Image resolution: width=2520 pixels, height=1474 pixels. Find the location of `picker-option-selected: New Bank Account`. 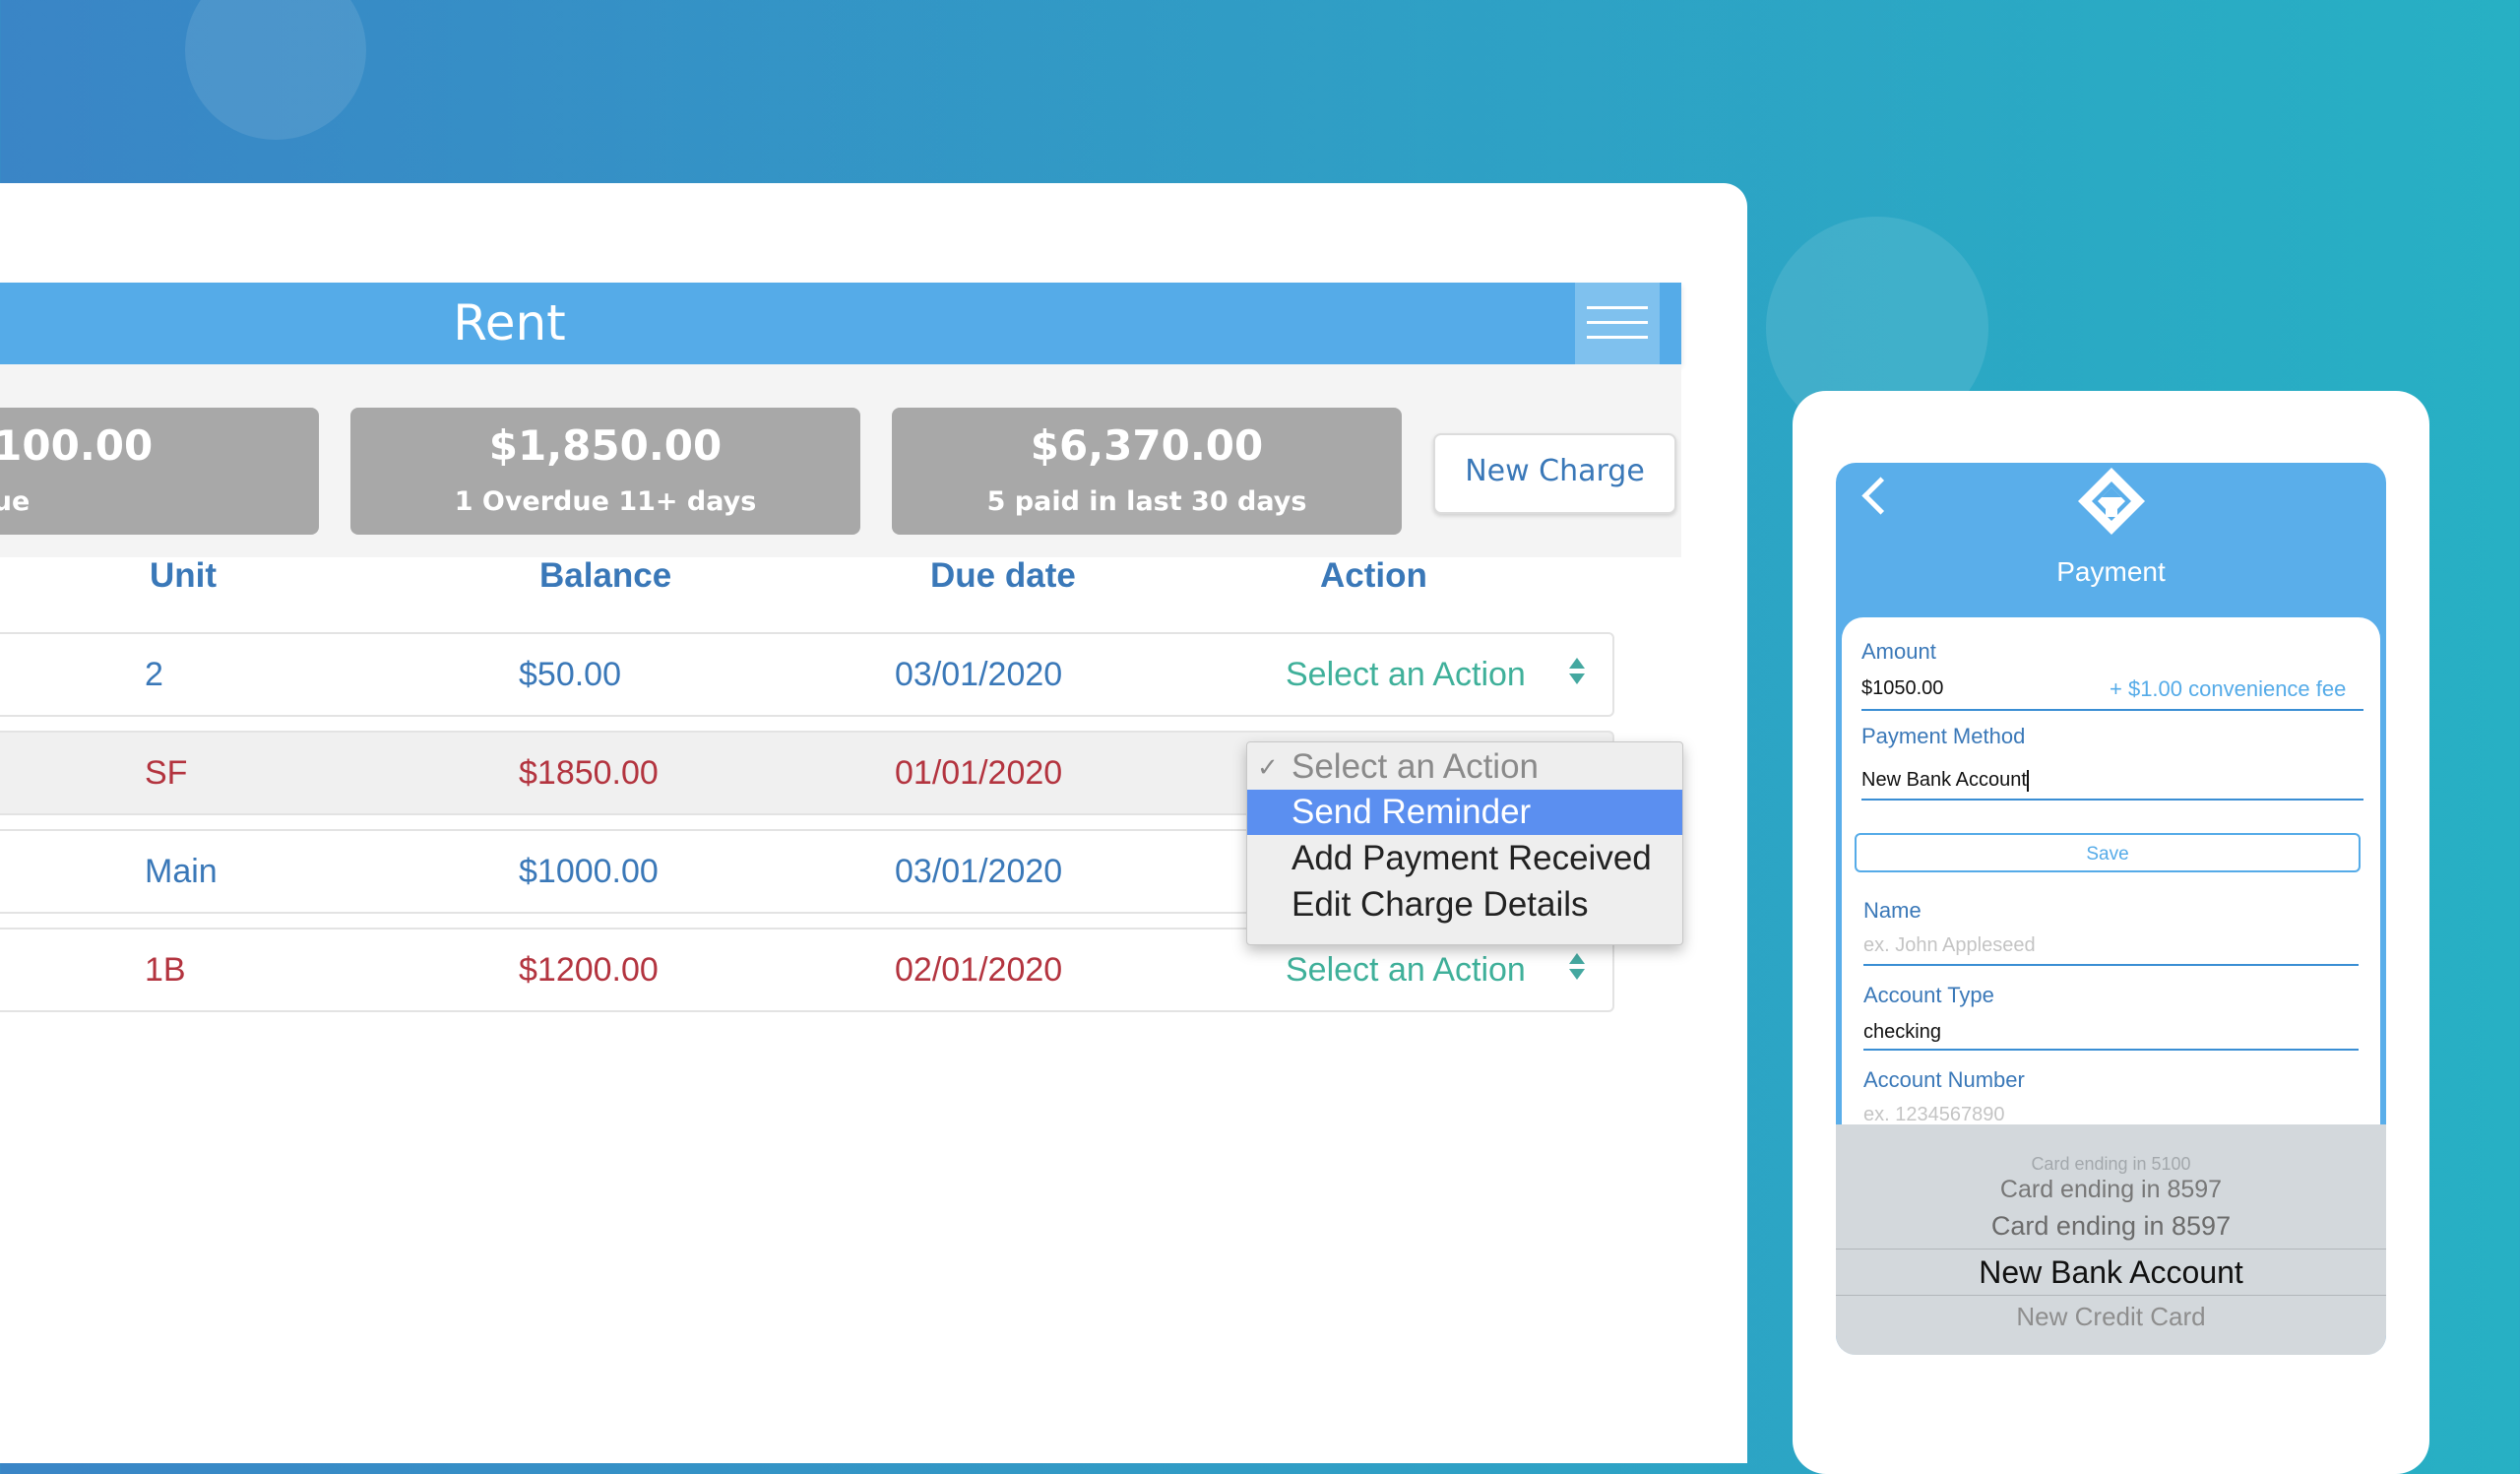

picker-option-selected: New Bank Account is located at coordinates (2111, 1272).